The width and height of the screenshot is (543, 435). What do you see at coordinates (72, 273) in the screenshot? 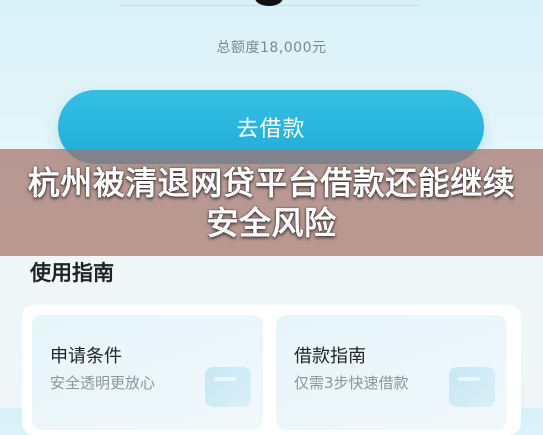
I see `usage-guide-heading: 使用指南` at bounding box center [72, 273].